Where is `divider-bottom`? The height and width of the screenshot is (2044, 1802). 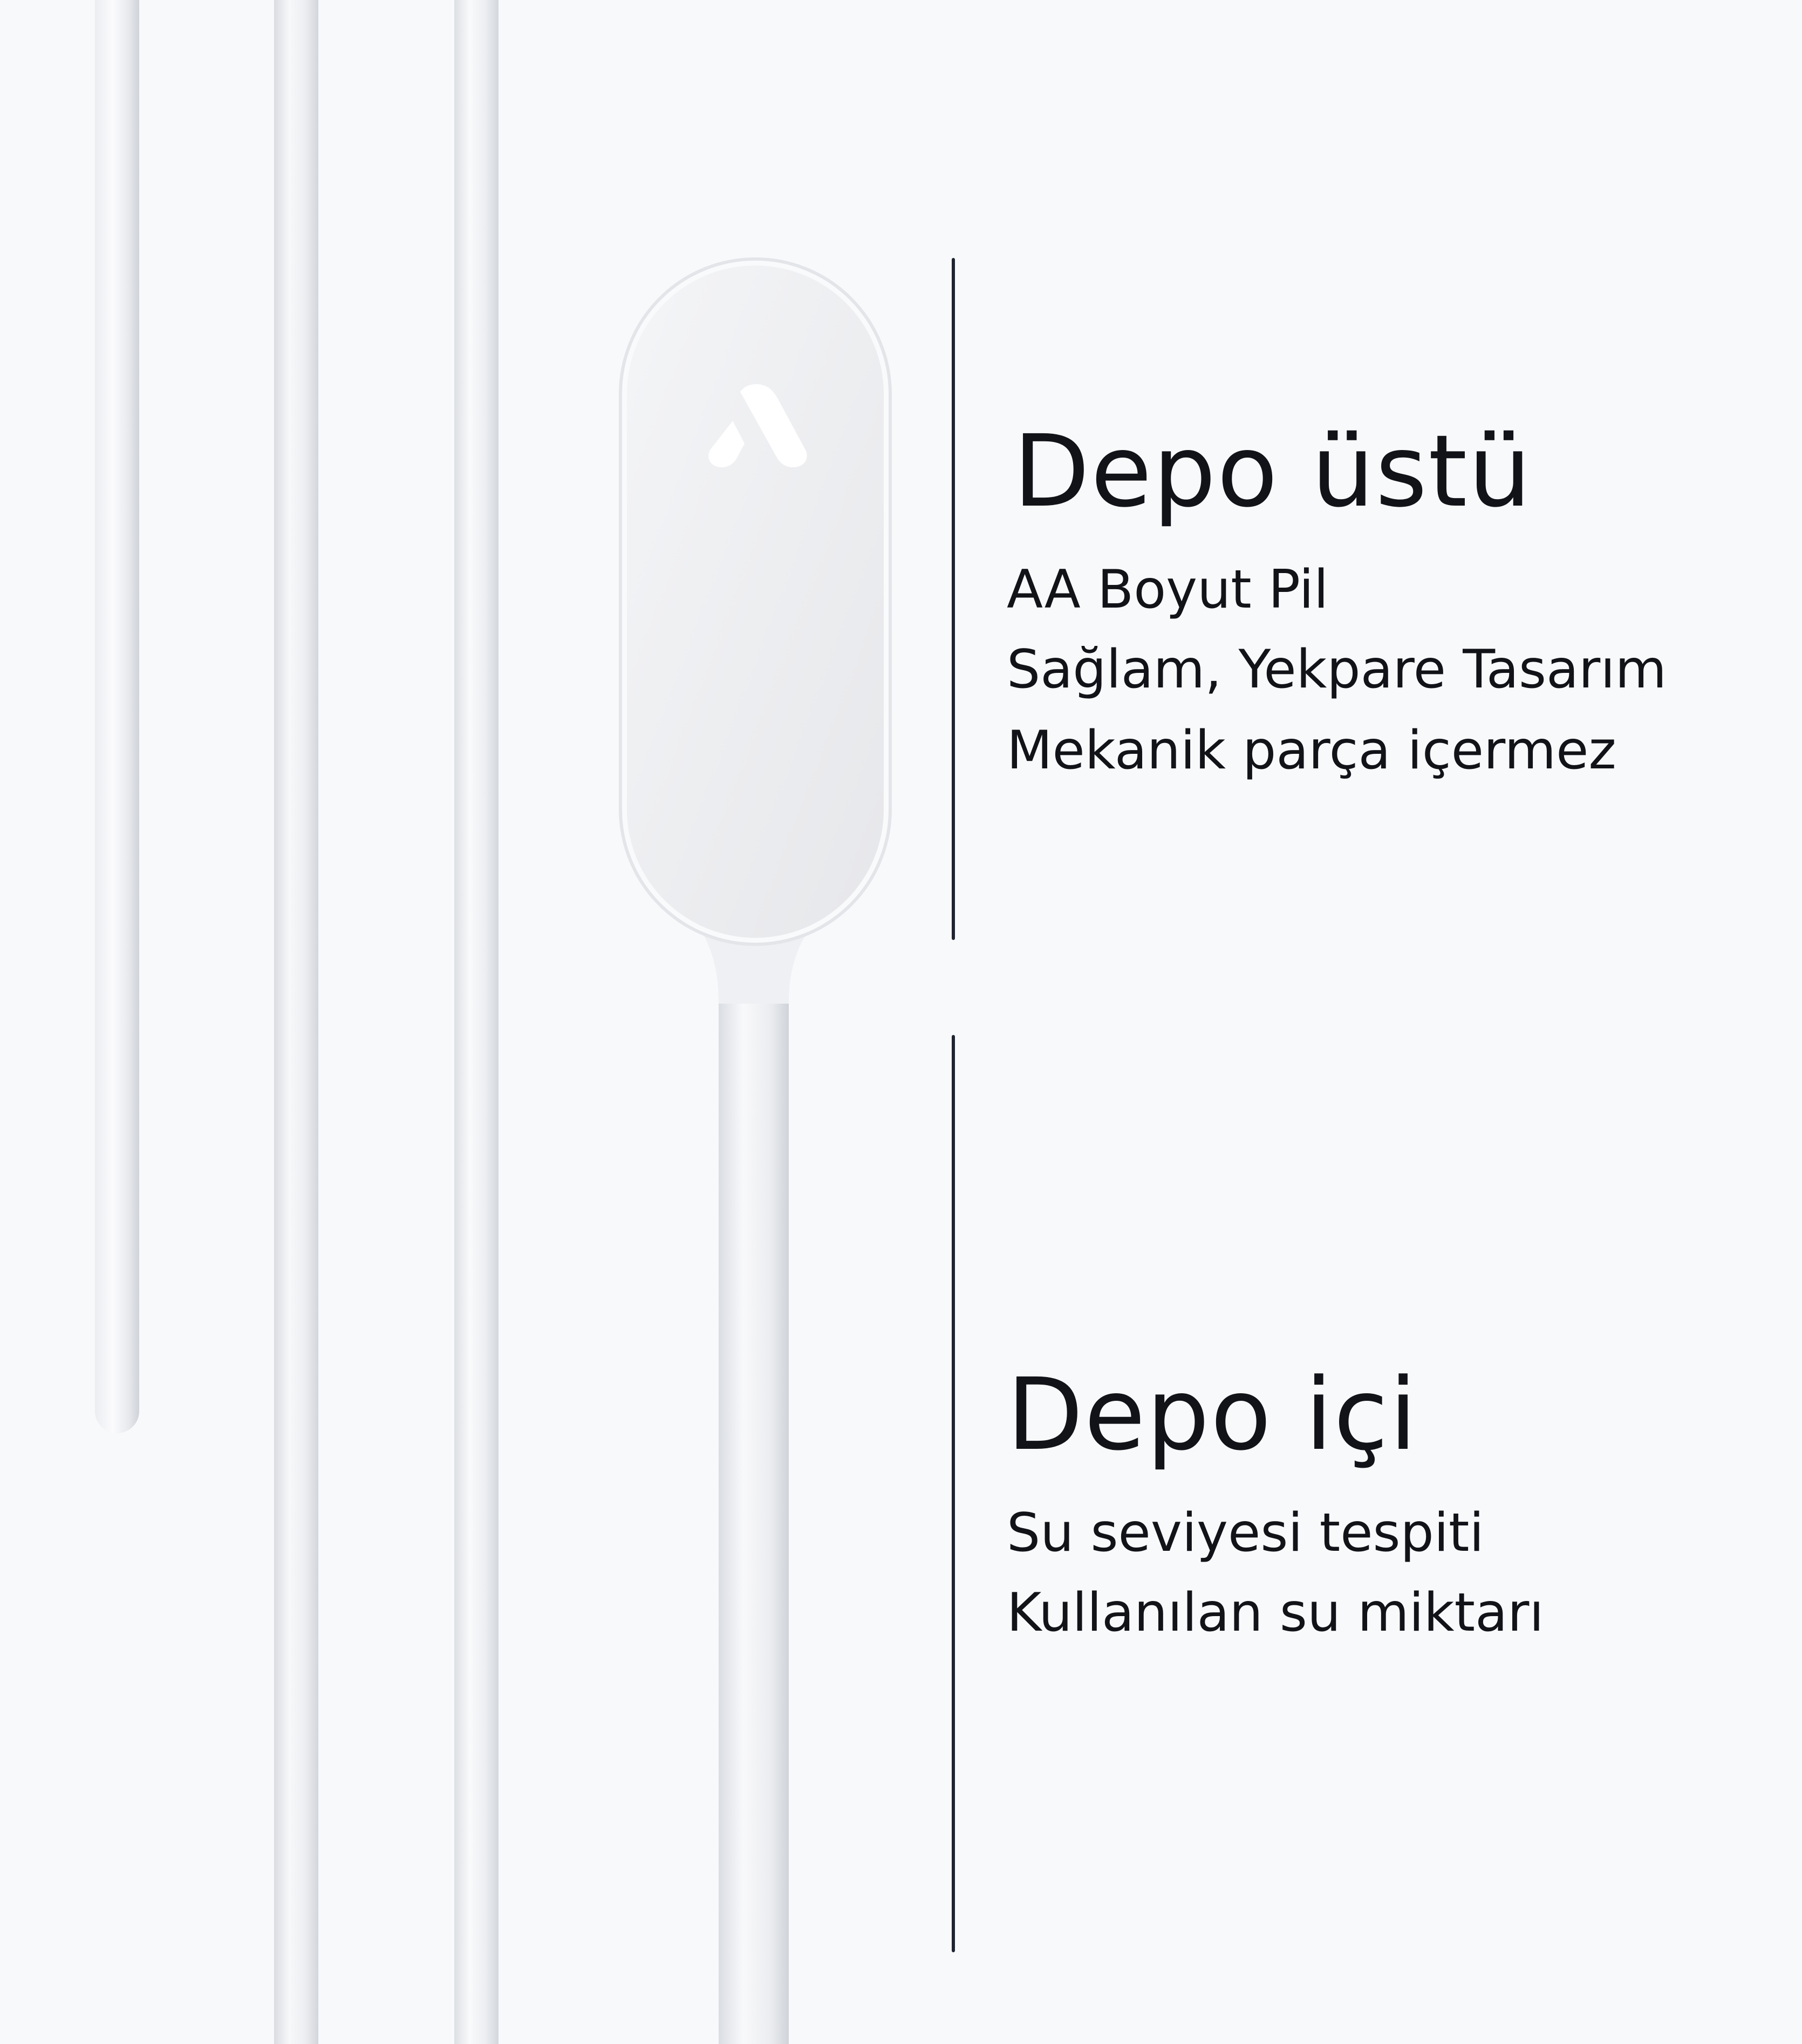 divider-bottom is located at coordinates (954, 1493).